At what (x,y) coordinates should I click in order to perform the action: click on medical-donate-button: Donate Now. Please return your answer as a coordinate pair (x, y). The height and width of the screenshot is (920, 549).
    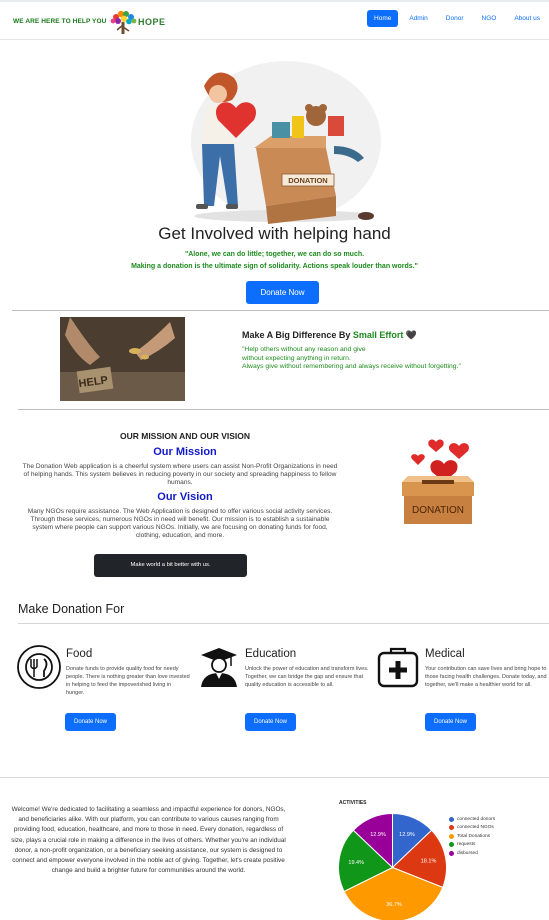
    Looking at the image, I should click on (450, 722).